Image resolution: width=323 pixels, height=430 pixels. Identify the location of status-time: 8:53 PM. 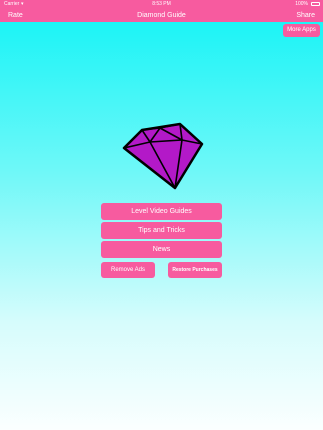
(161, 4).